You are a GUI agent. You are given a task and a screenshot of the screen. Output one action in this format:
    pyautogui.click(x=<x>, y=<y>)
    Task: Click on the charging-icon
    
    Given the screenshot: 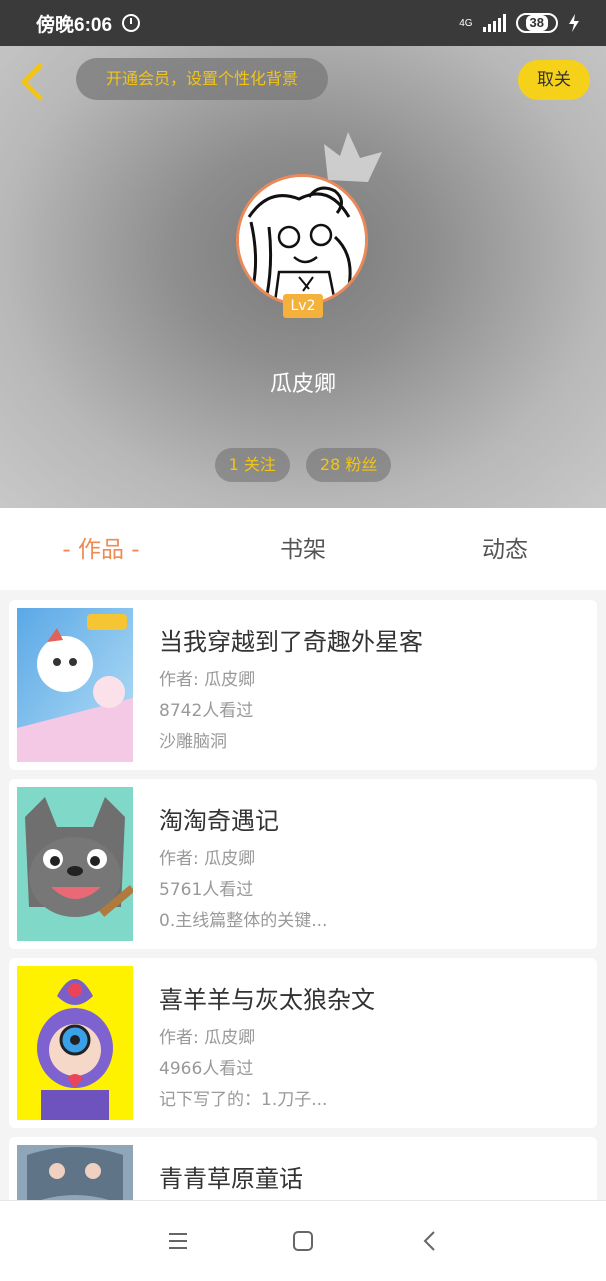 What is the action you would take?
    pyautogui.click(x=574, y=23)
    